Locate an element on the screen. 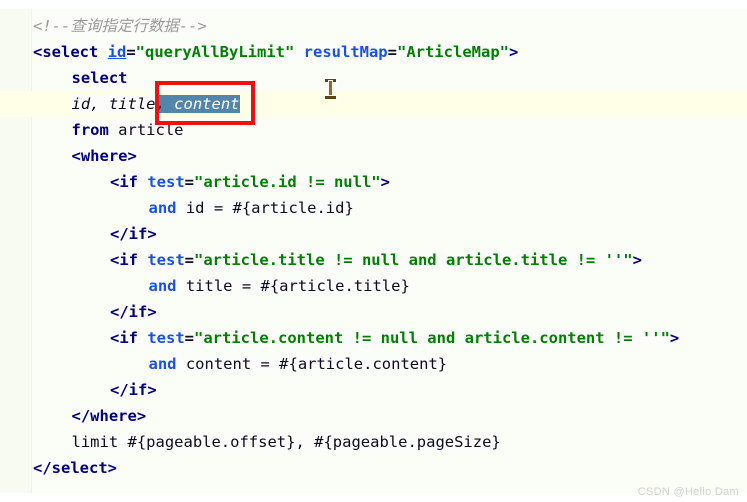 This screenshot has width=747, height=502. code-line-indent: select is located at coordinates (64, 78).